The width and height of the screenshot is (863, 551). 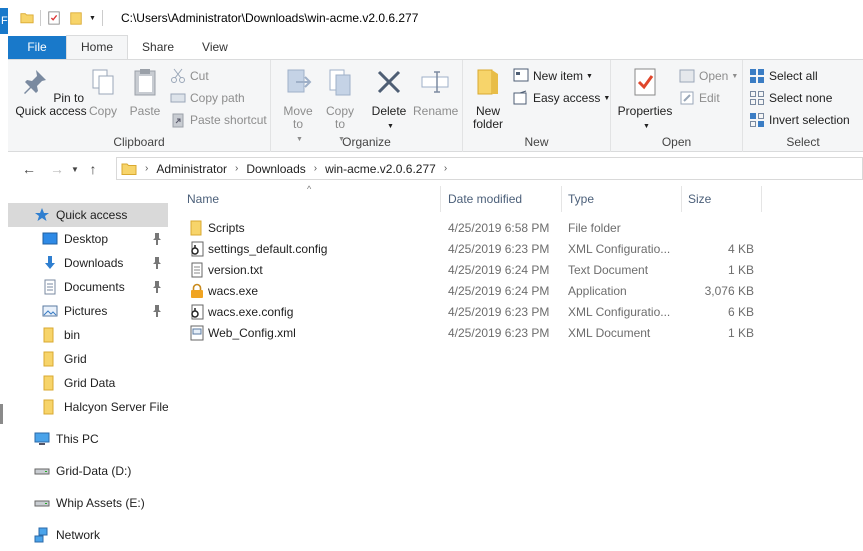 I want to click on nav-label: Grid, so click(x=75, y=359).